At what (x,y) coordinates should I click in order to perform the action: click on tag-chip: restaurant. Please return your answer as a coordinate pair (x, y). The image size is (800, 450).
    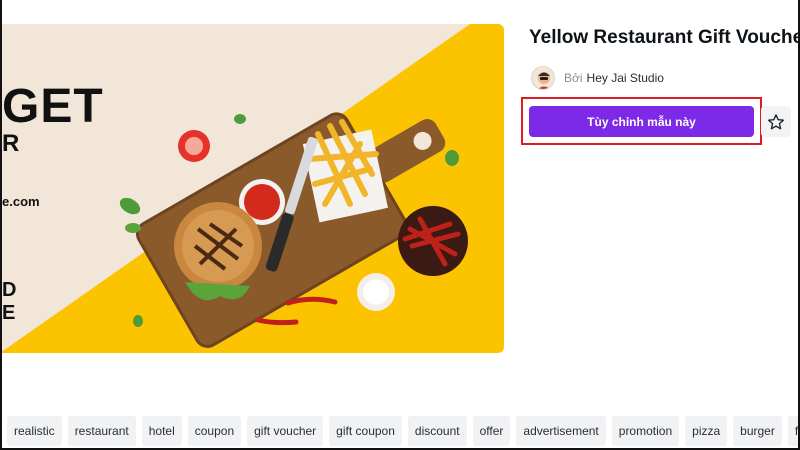
    Looking at the image, I should click on (101, 431).